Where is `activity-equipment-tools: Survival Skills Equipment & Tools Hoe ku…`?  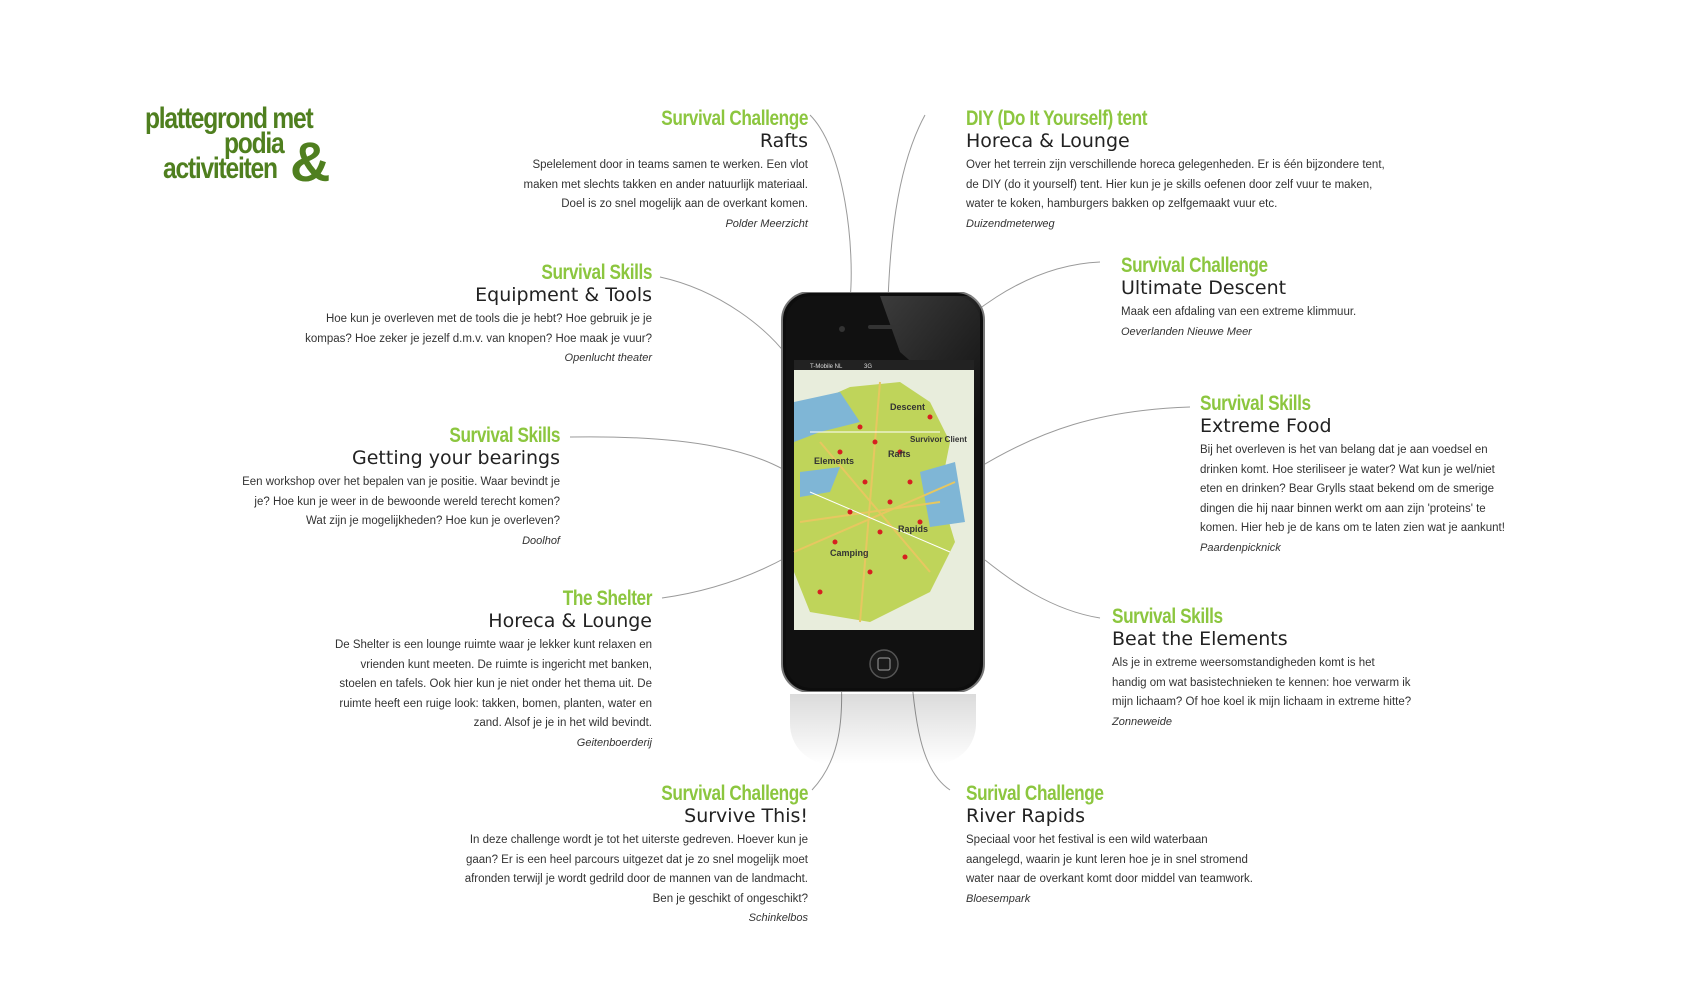 activity-equipment-tools: Survival Skills Equipment & Tools Hoe ku… is located at coordinates (472, 315).